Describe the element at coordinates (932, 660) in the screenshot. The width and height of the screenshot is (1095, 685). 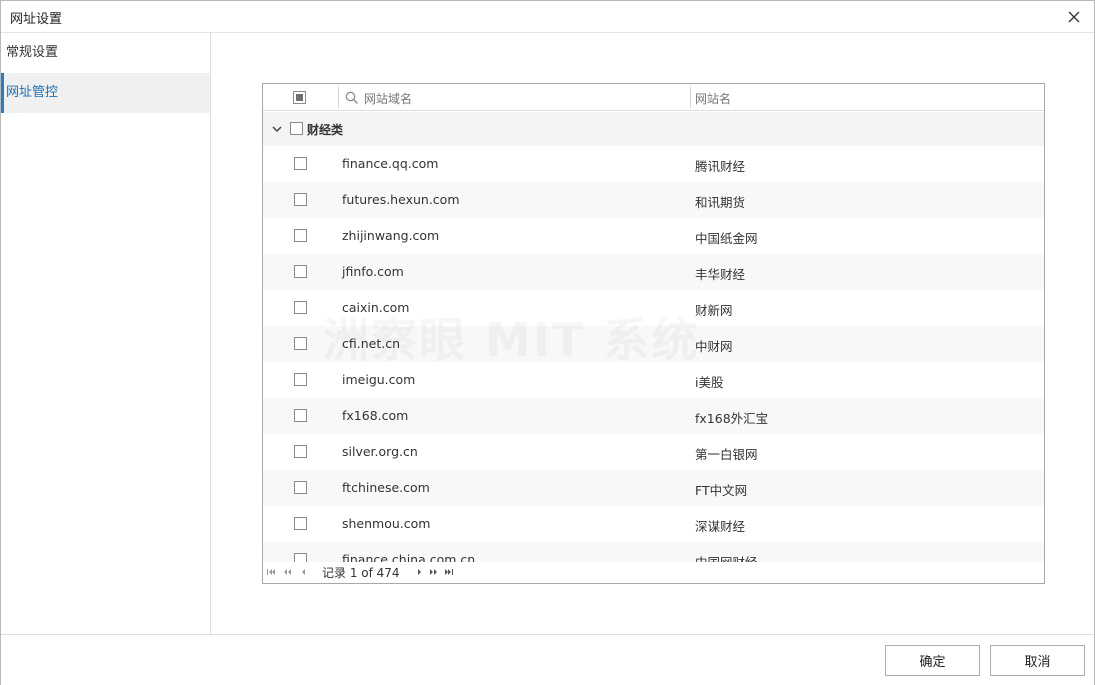
I see `ok-button: 确定` at that location.